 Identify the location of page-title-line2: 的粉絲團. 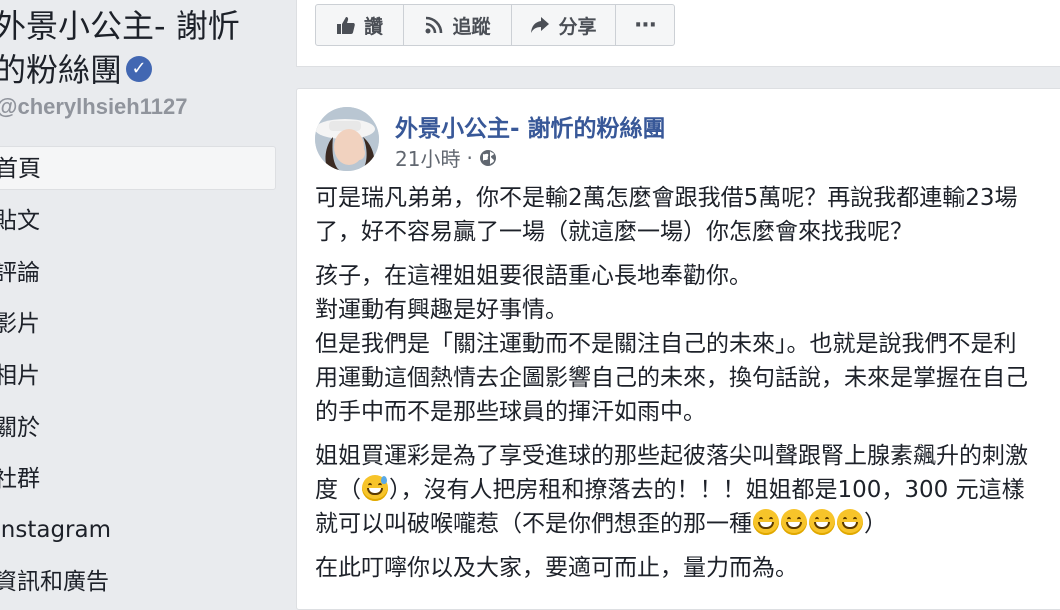
(61, 70).